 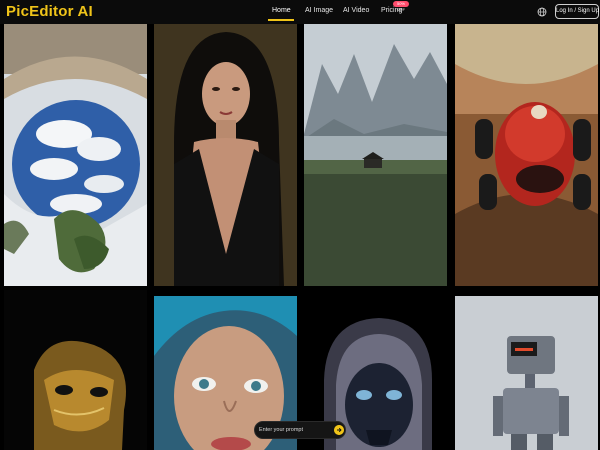 What do you see at coordinates (526, 373) in the screenshot?
I see `gallery-image-robot` at bounding box center [526, 373].